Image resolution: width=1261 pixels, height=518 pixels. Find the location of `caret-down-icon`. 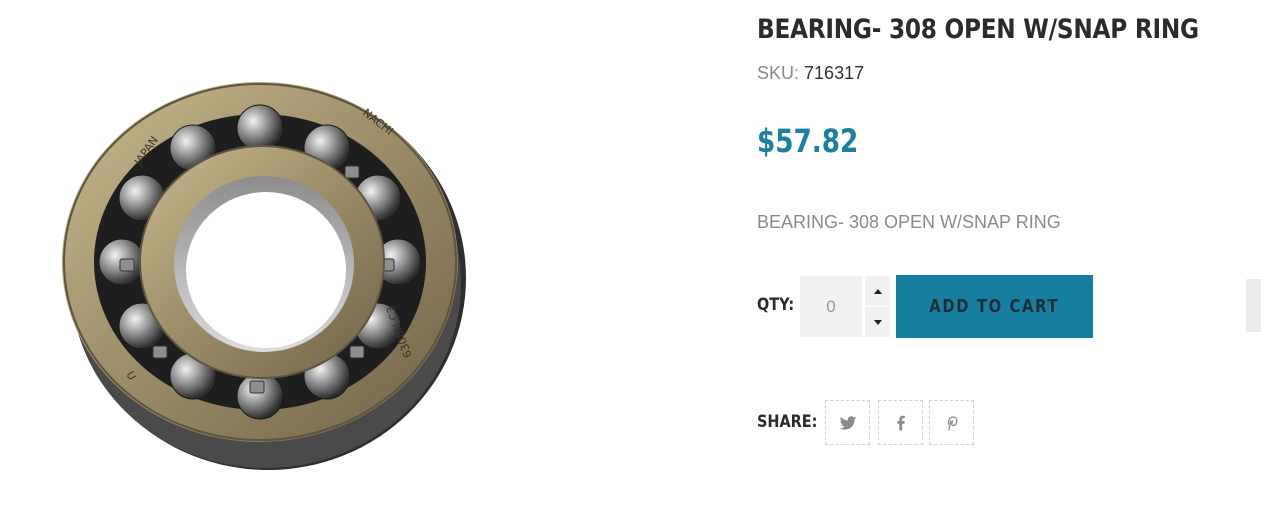

caret-down-icon is located at coordinates (877, 322).